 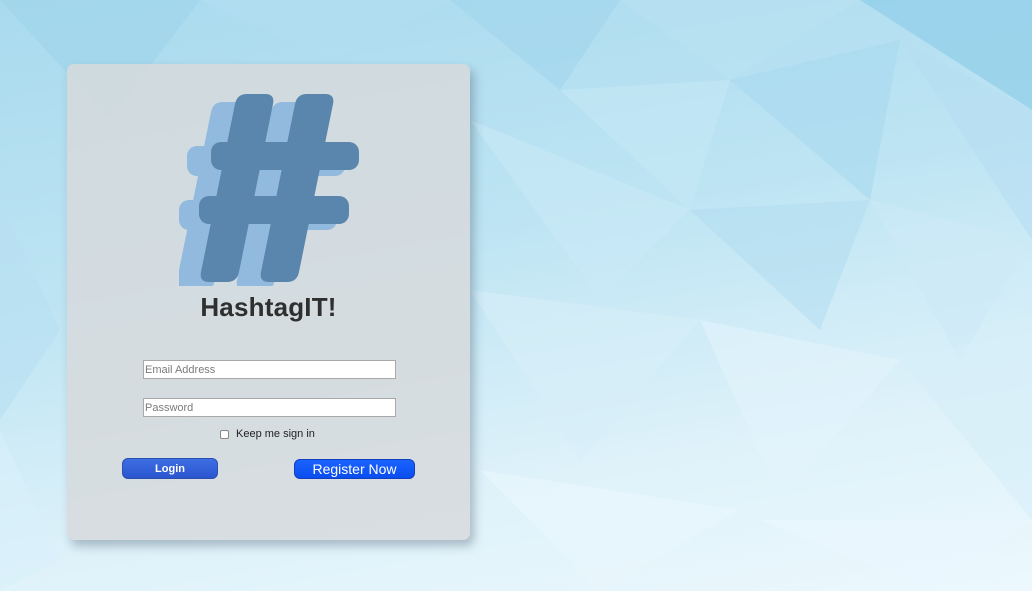 I want to click on hashtag-icon, so click(x=269, y=190).